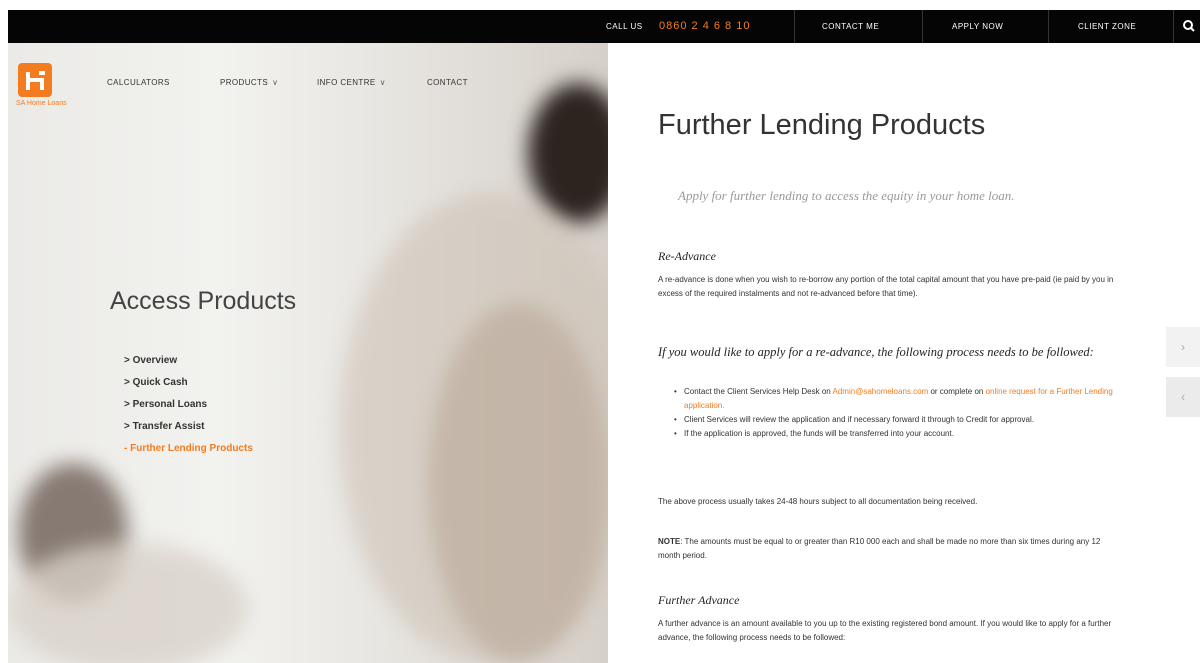 The height and width of the screenshot is (663, 1200). I want to click on bullet-text: Contact the Client Services Help Desk on, so click(758, 391).